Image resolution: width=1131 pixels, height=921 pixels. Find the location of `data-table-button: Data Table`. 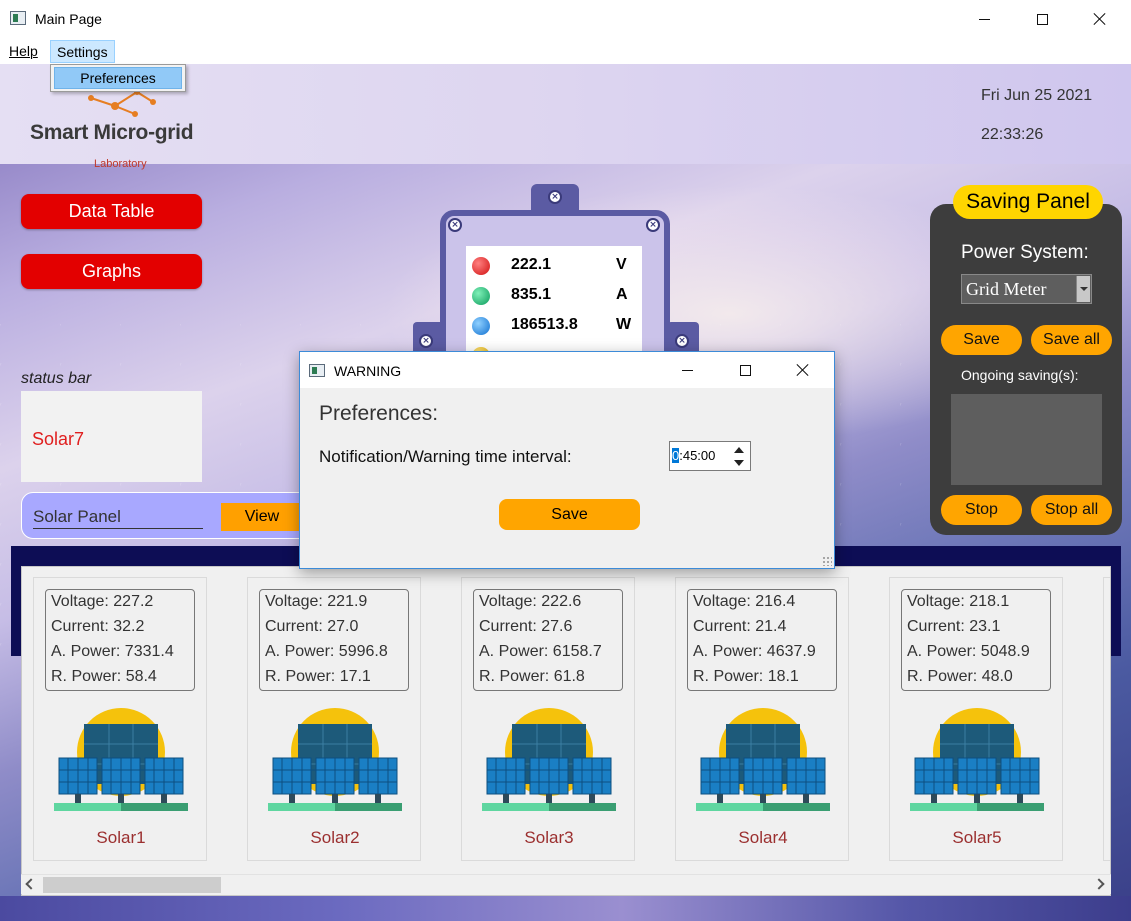

data-table-button: Data Table is located at coordinates (111, 211).